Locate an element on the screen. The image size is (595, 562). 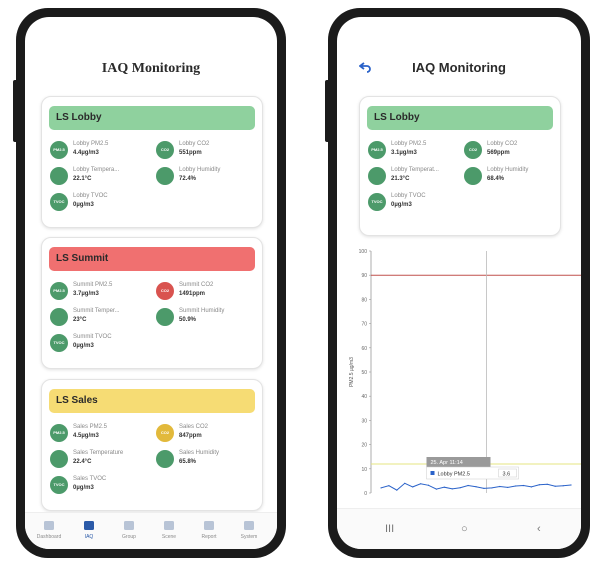
y-tick-label: 20 is located at coordinates (364, 446).